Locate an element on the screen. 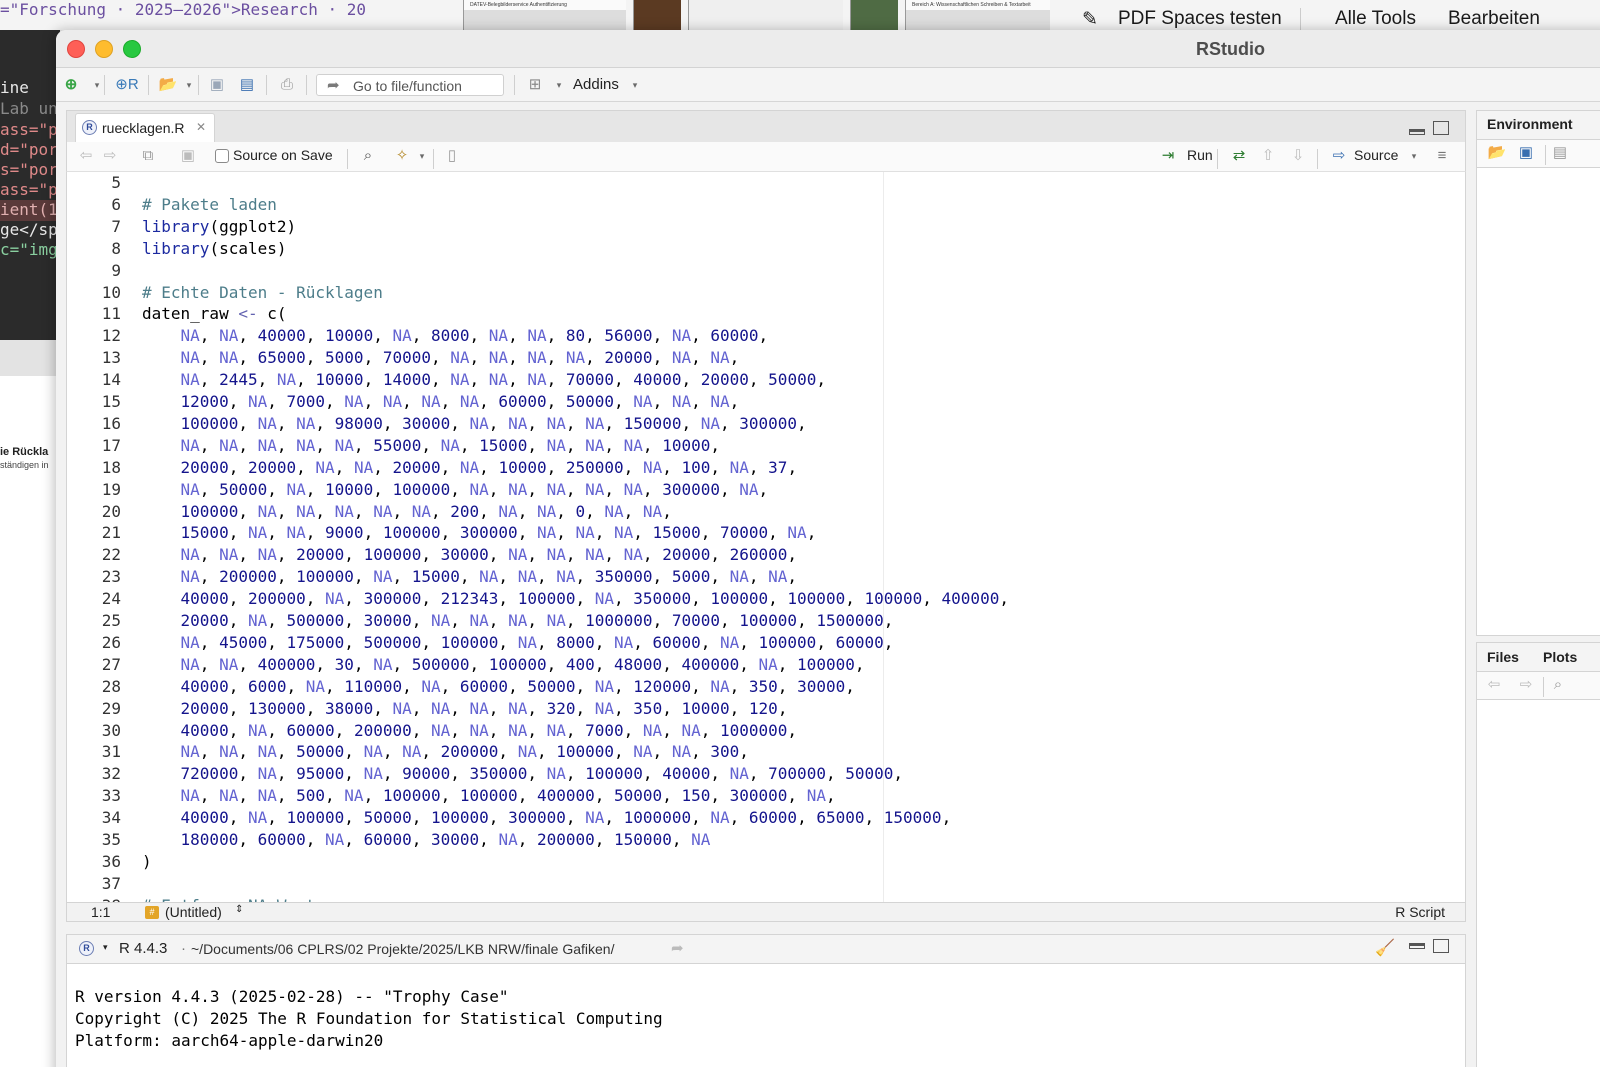 The width and height of the screenshot is (1600, 1067). load-workspace-icon: 📂 is located at coordinates (1497, 153).